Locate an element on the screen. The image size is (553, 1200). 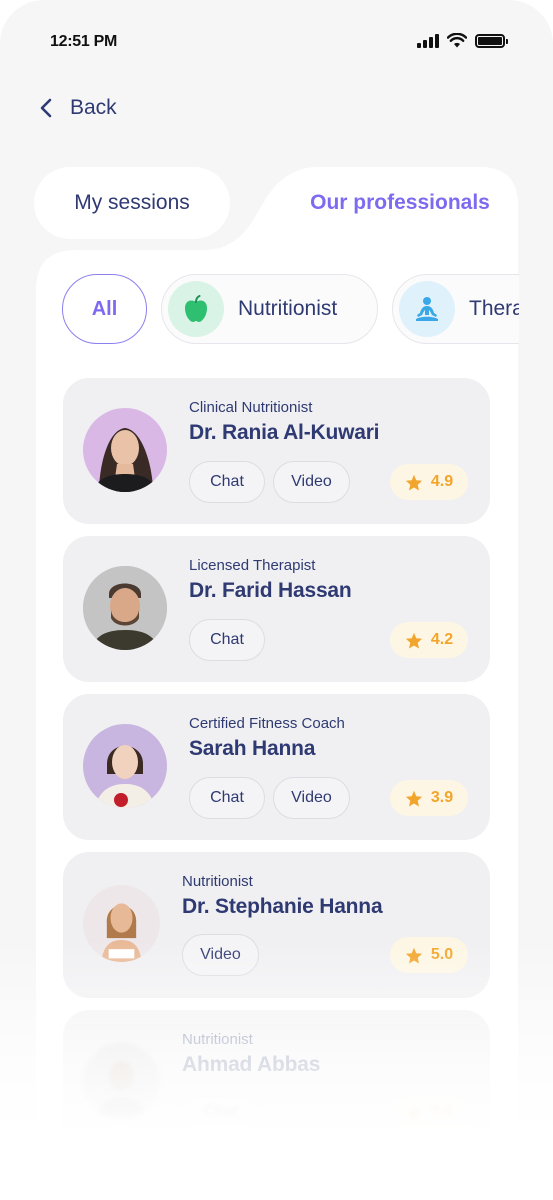
professional-name: Sarah Hanna is located at coordinates (252, 748).